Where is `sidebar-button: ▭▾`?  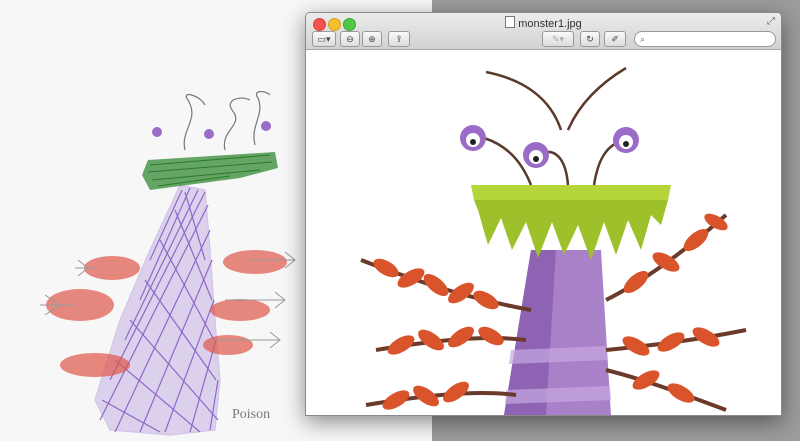
sidebar-button: ▭▾ is located at coordinates (324, 39).